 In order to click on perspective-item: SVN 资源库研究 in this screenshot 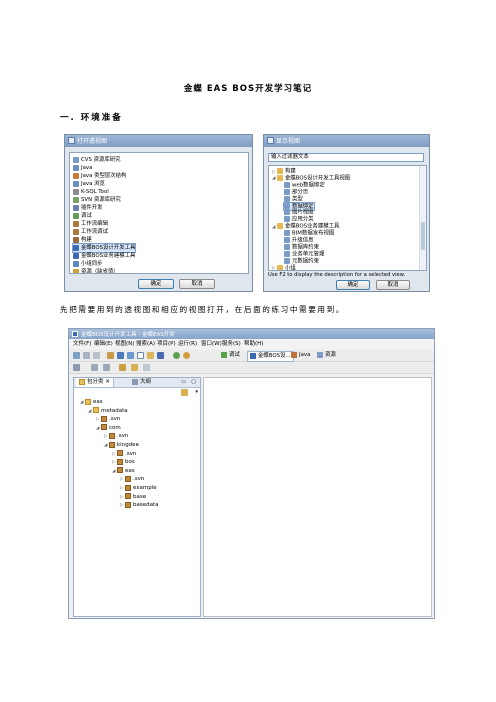, I will do `click(97, 200)`.